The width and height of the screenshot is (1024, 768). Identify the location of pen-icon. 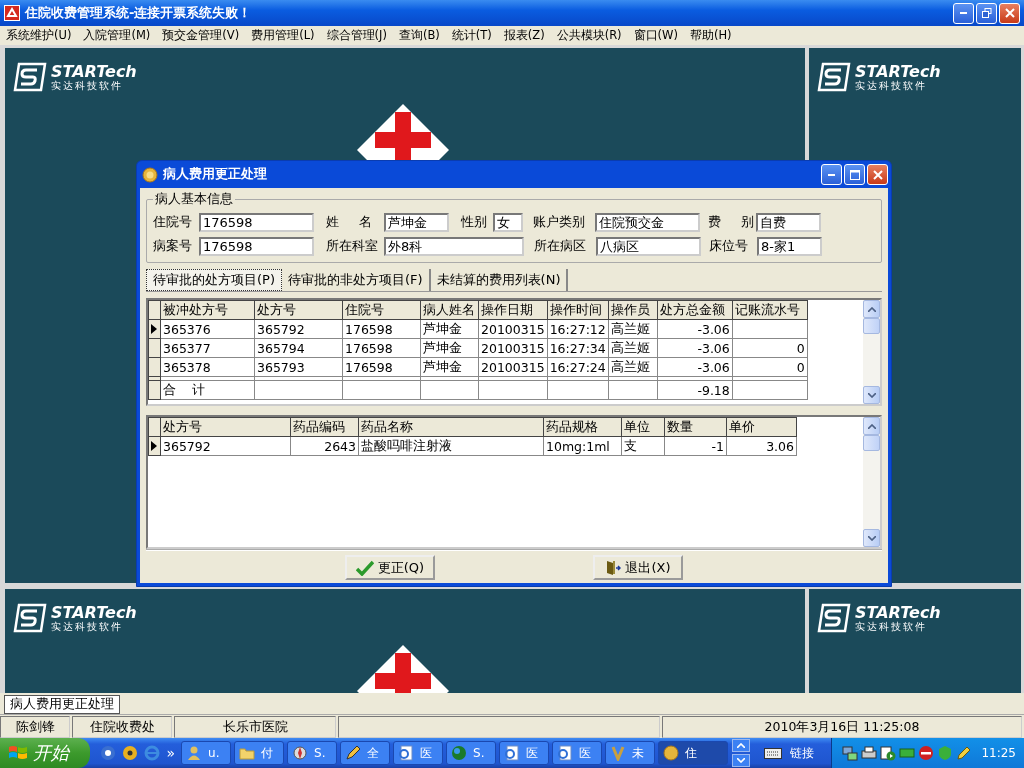
(353, 753).